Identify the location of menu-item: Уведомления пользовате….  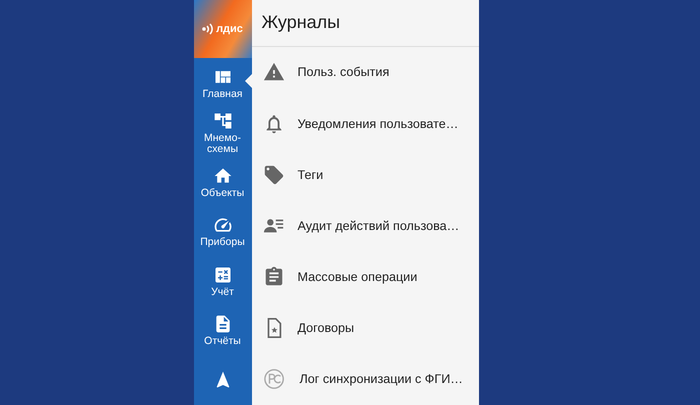
(365, 124).